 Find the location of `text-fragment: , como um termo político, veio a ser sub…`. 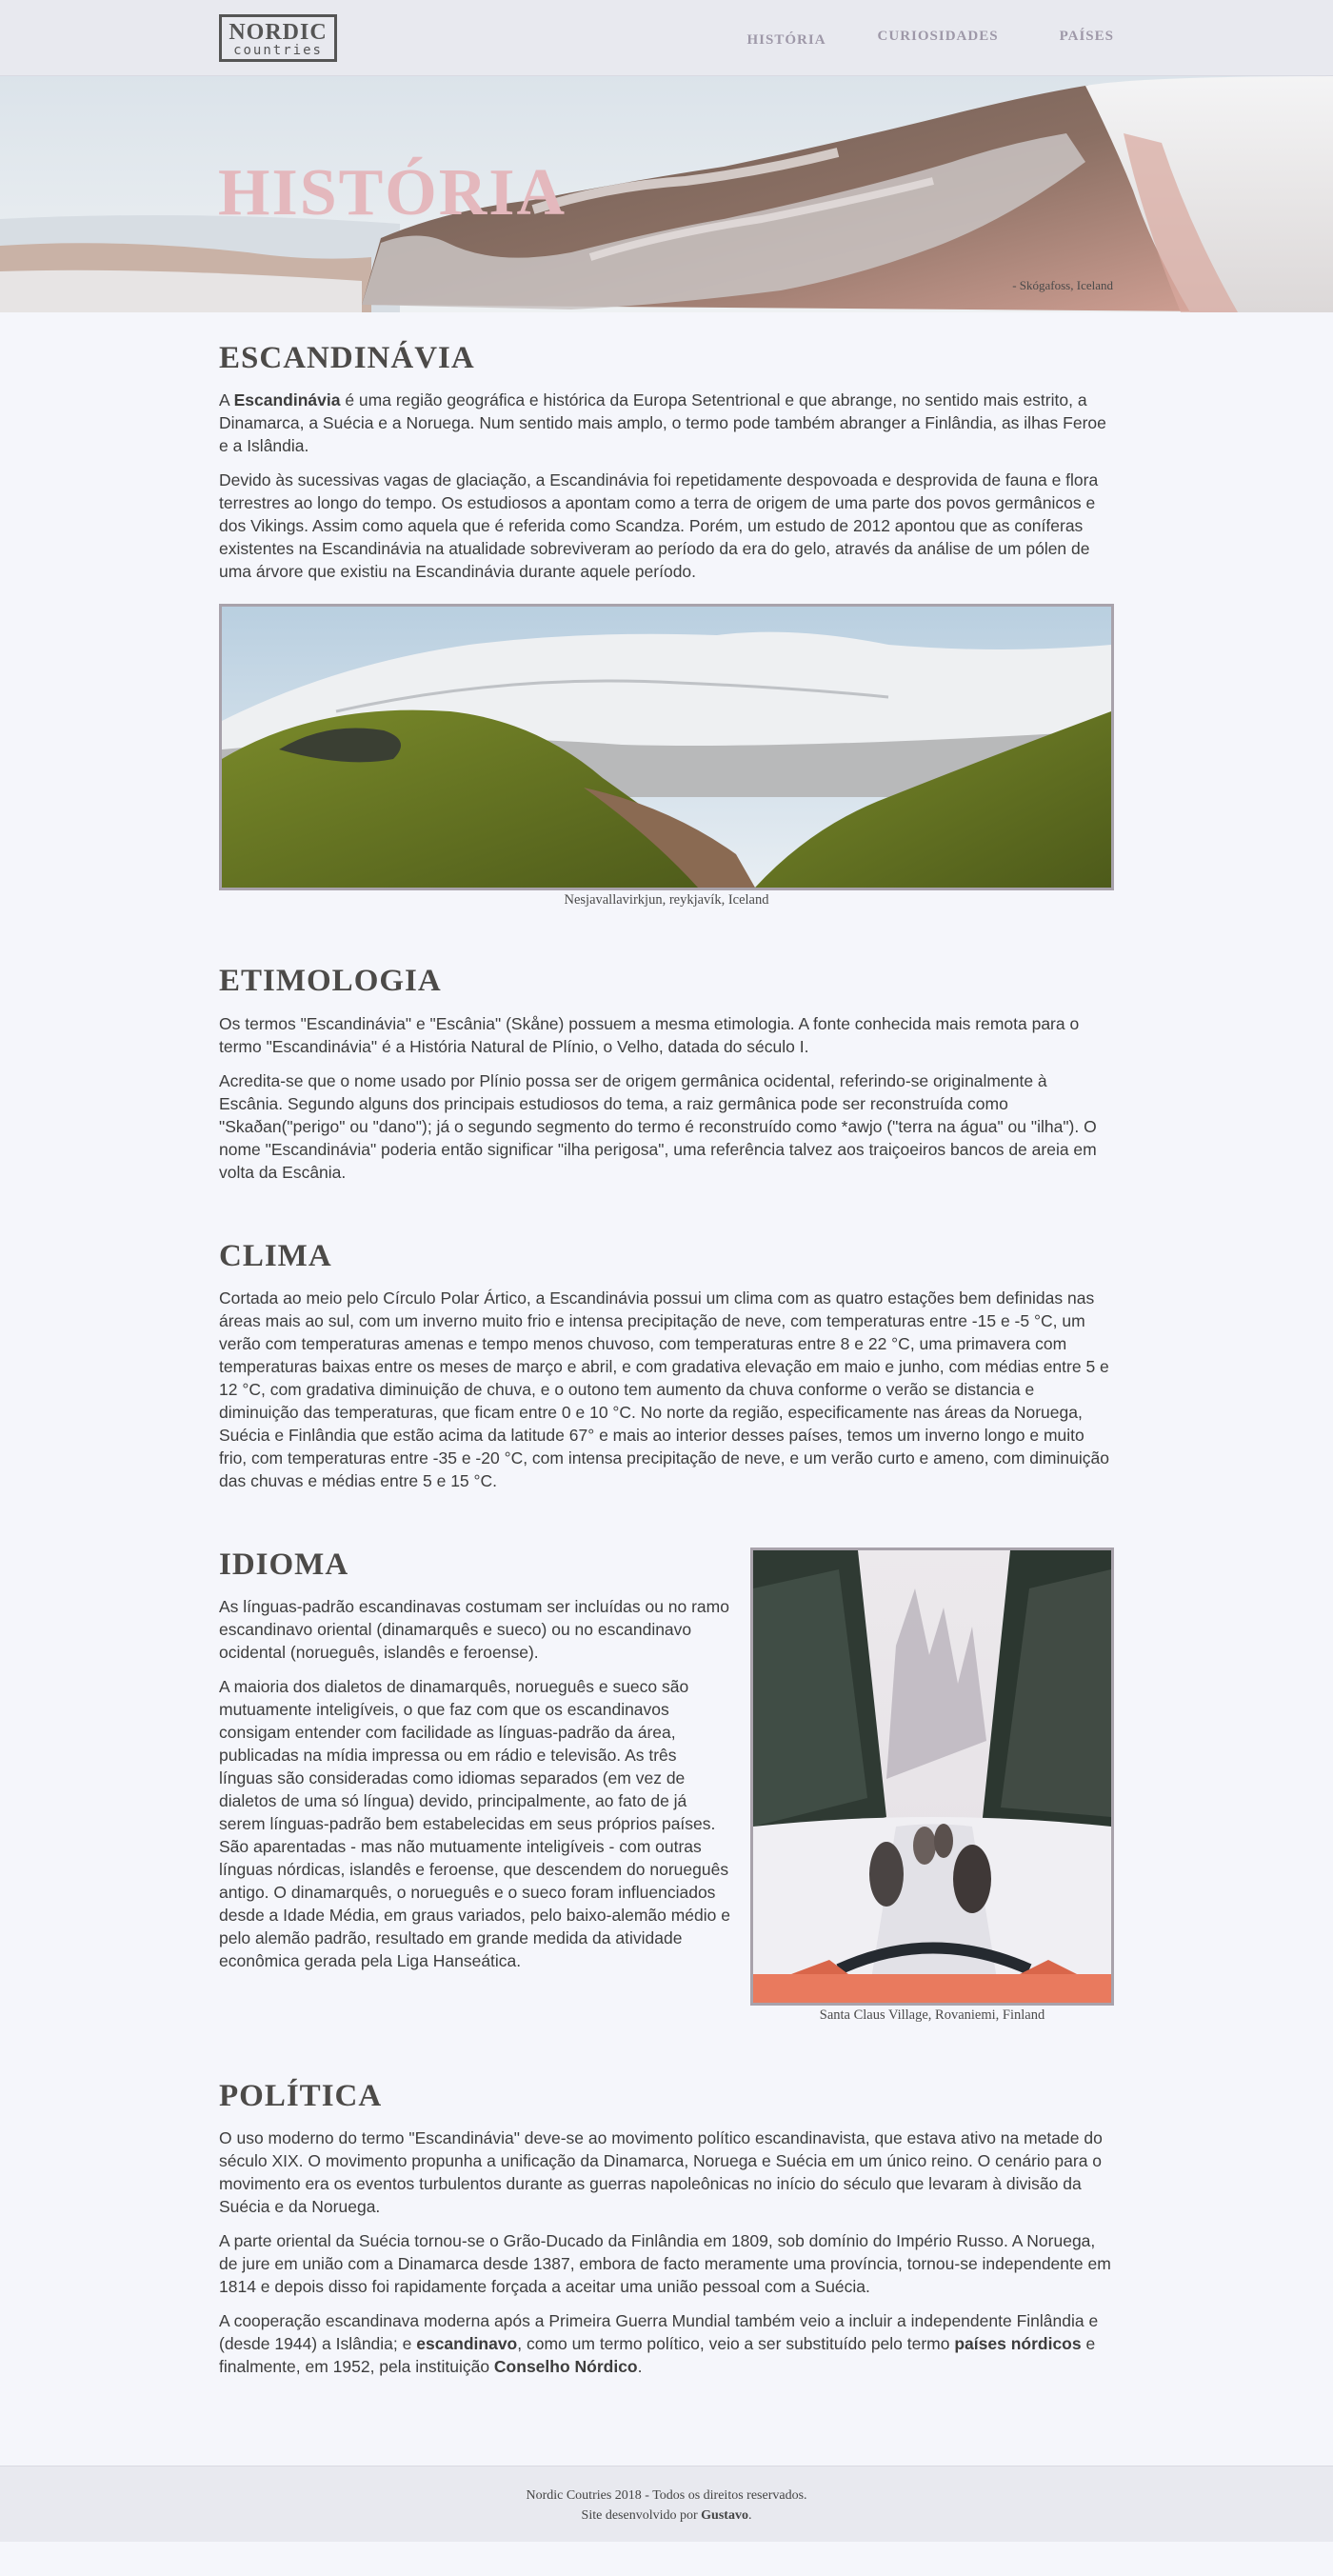

text-fragment: , como um termo político, veio a ser sub… is located at coordinates (736, 2344).